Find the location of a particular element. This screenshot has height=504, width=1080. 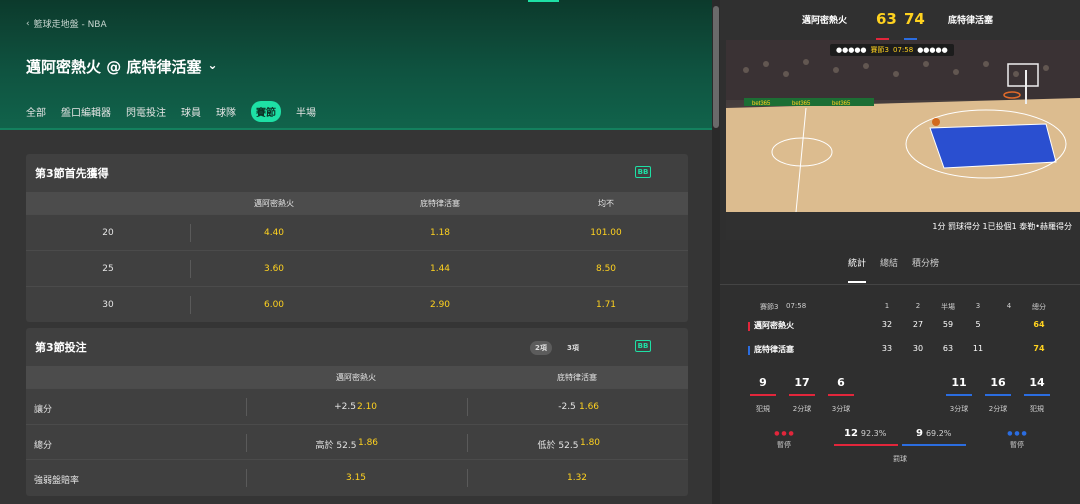

tab-standings: 積分榜 is located at coordinates (925, 269).